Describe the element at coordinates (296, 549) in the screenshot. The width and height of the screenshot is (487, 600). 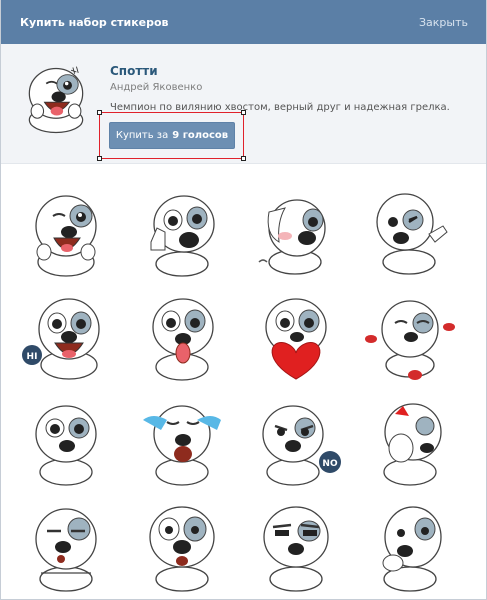
I see `sticker-skeptical` at that location.